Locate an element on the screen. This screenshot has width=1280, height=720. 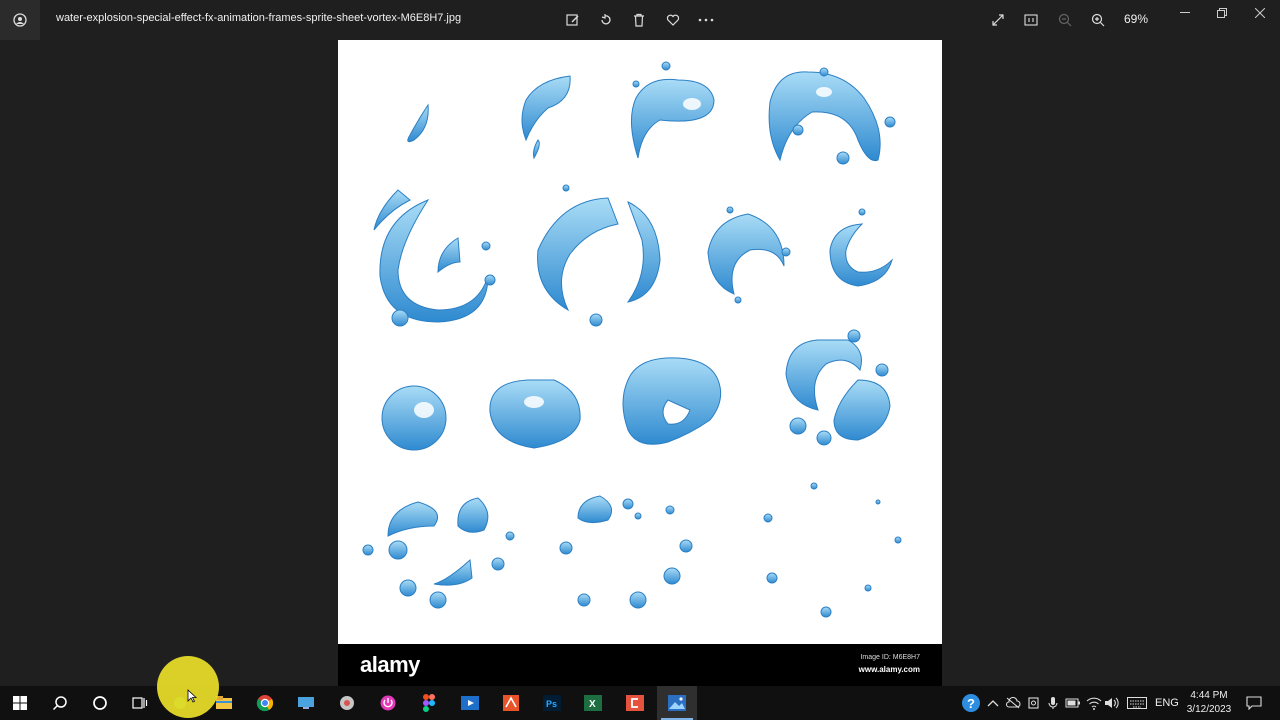
cortana-icon is located at coordinates (100, 703).